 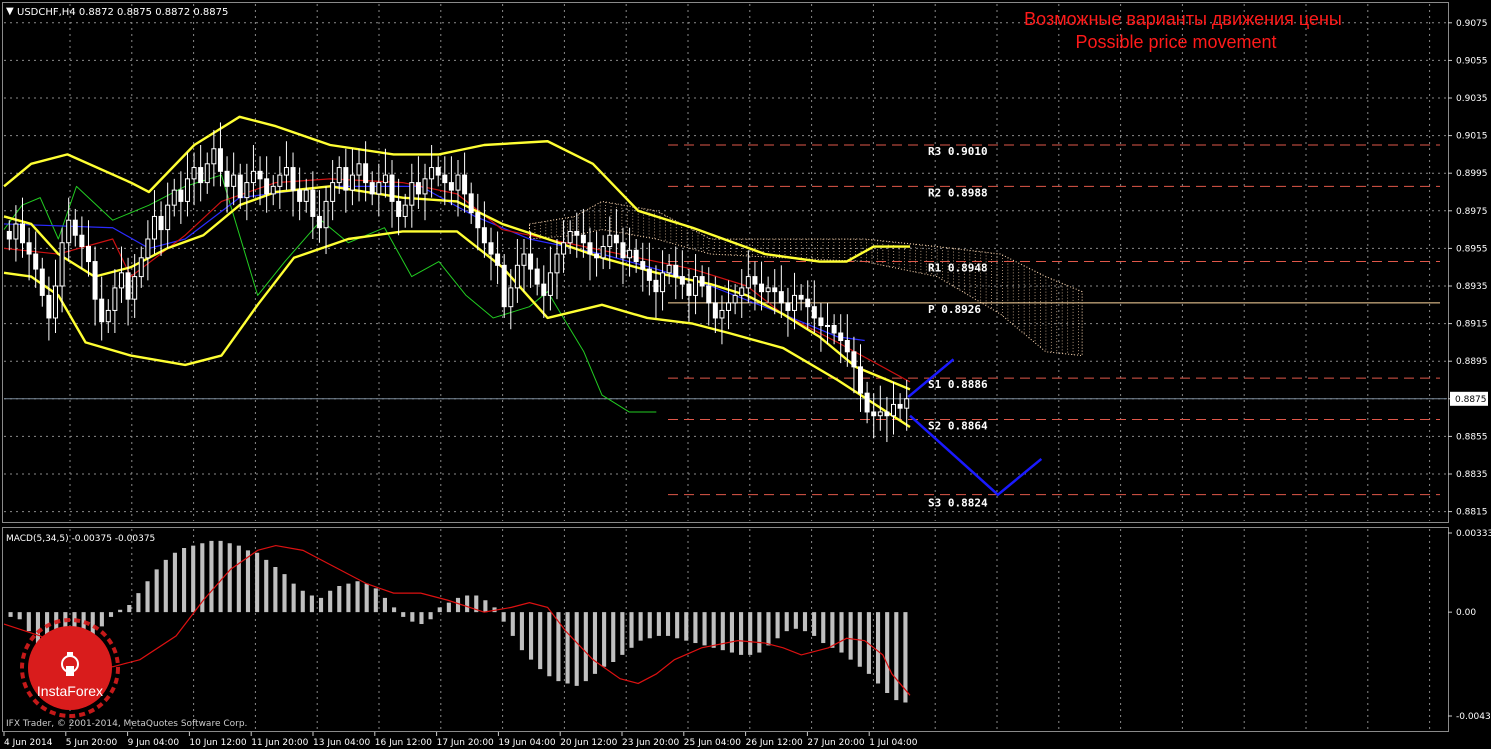 I want to click on level-label-p: P 0.8926, so click(x=954, y=309).